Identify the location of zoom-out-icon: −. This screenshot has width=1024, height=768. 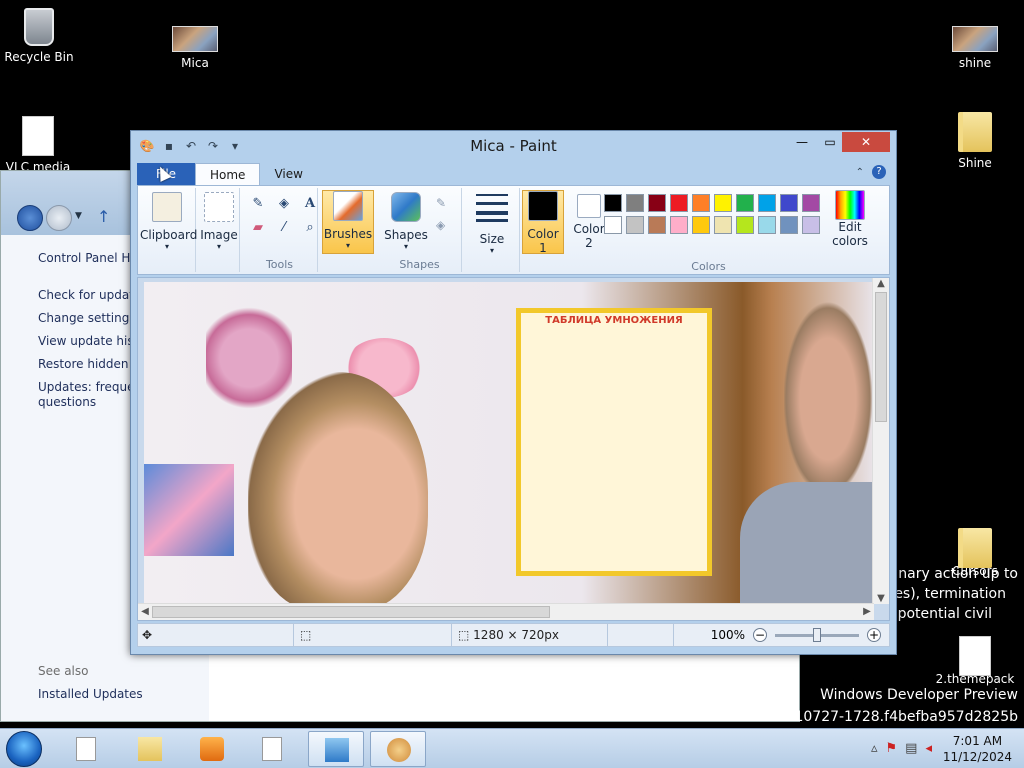
(760, 635).